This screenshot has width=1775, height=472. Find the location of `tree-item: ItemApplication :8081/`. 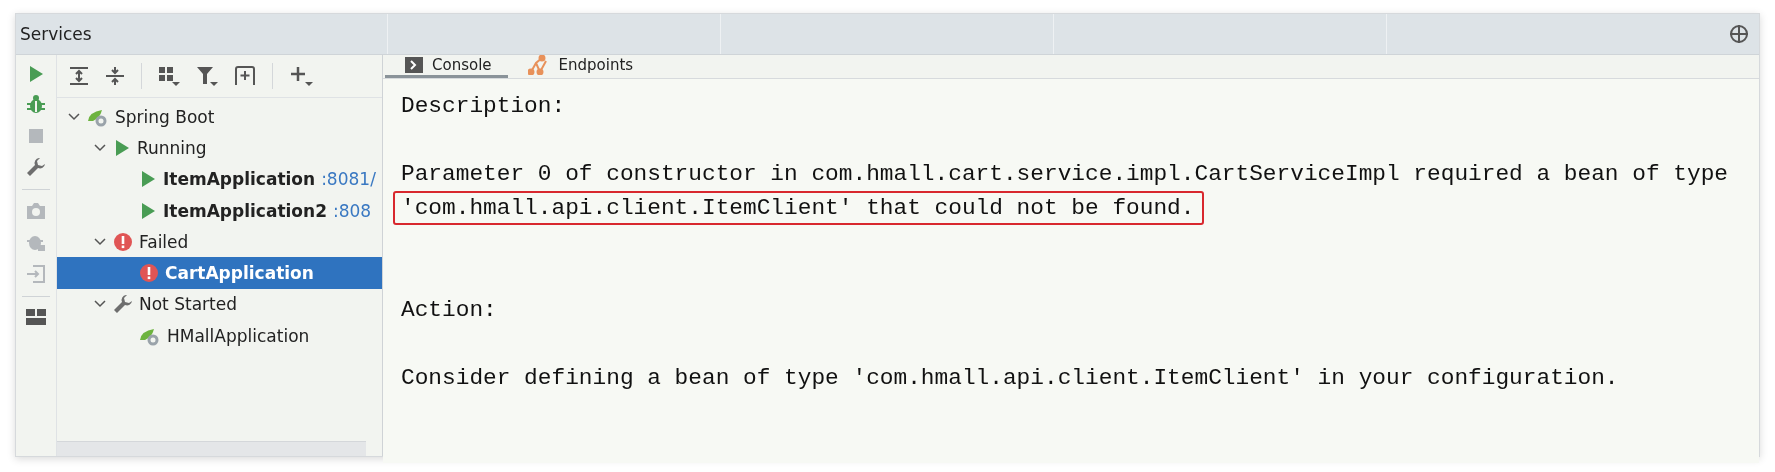

tree-item: ItemApplication :8081/ is located at coordinates (219, 179).